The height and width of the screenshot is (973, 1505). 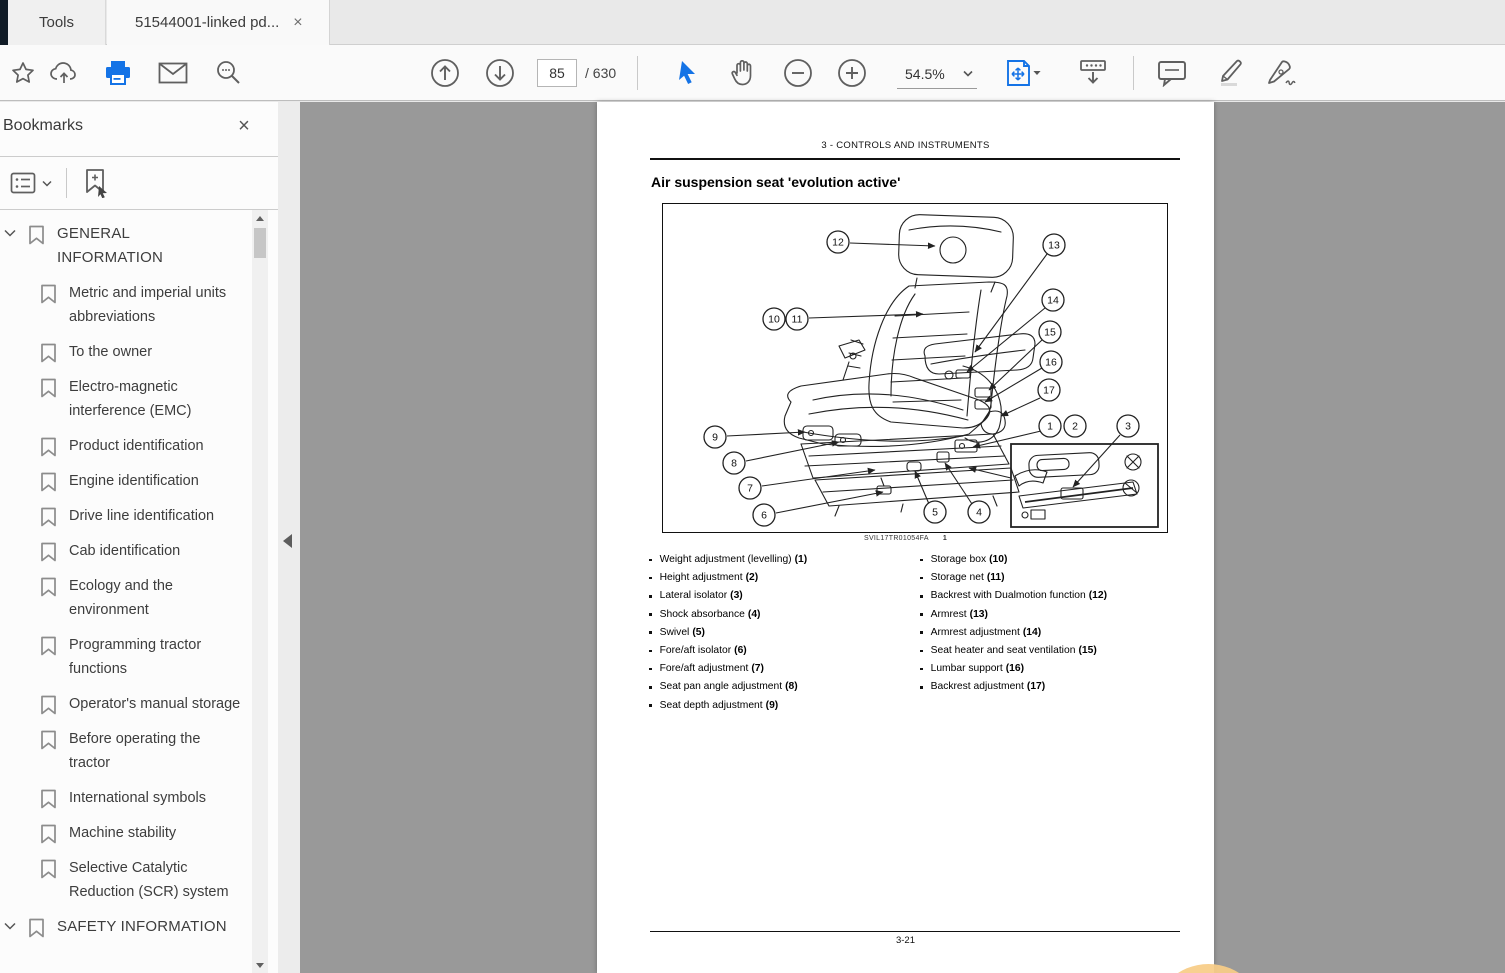 What do you see at coordinates (1283, 73) in the screenshot?
I see `fill-and-sign-icon` at bounding box center [1283, 73].